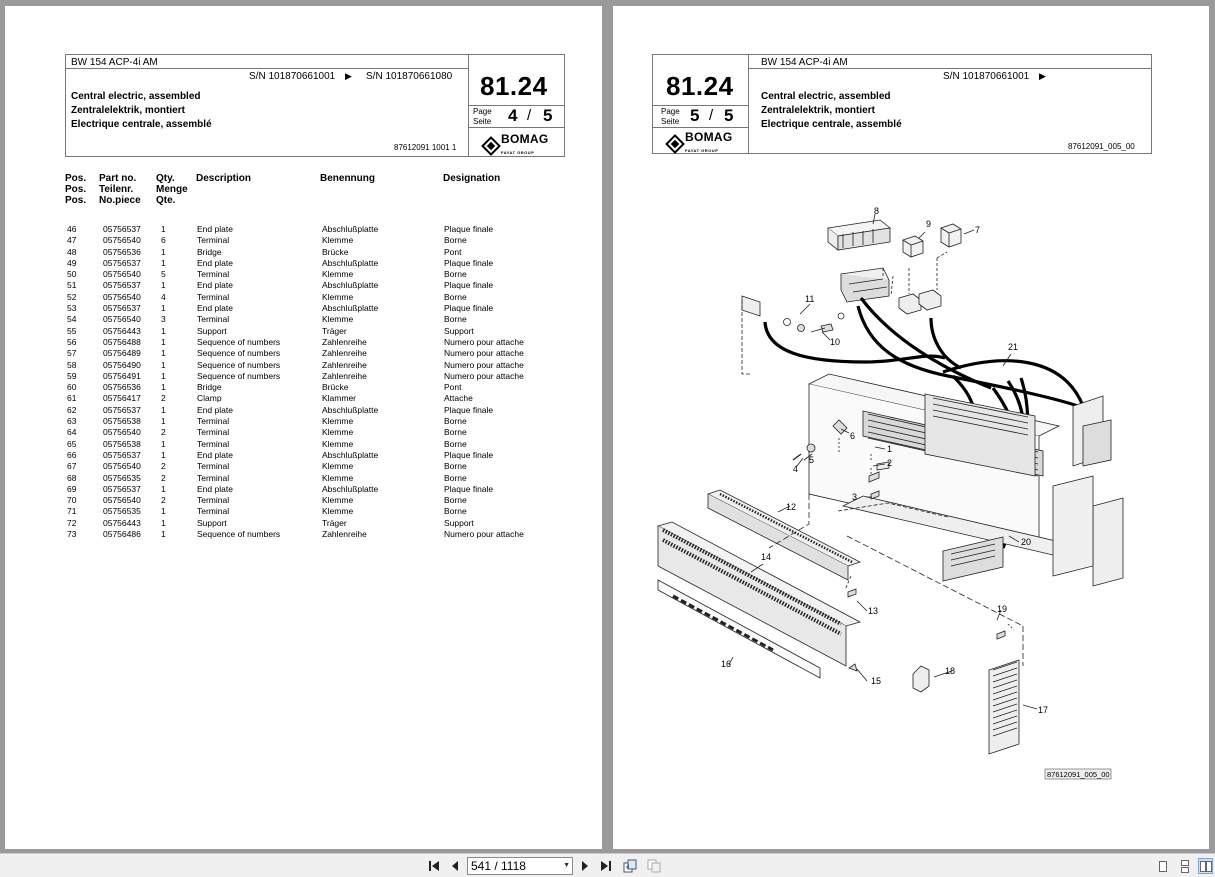 This screenshot has height=877, width=1215. Describe the element at coordinates (630, 866) in the screenshot. I see `prev-view-icon` at that location.